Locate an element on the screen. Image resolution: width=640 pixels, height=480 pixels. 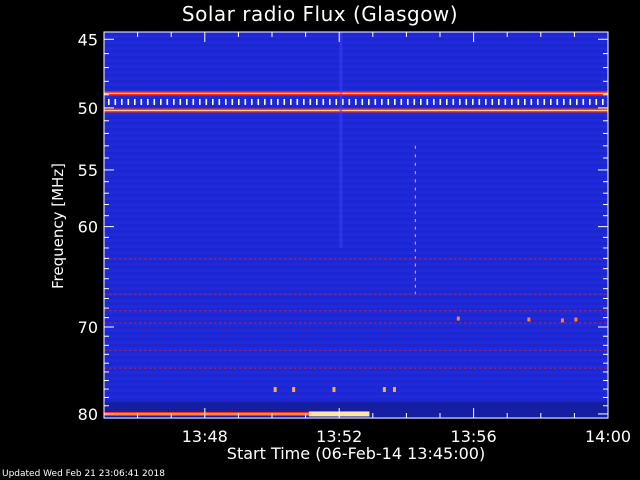
vertical-streak is located at coordinates (341, 140).